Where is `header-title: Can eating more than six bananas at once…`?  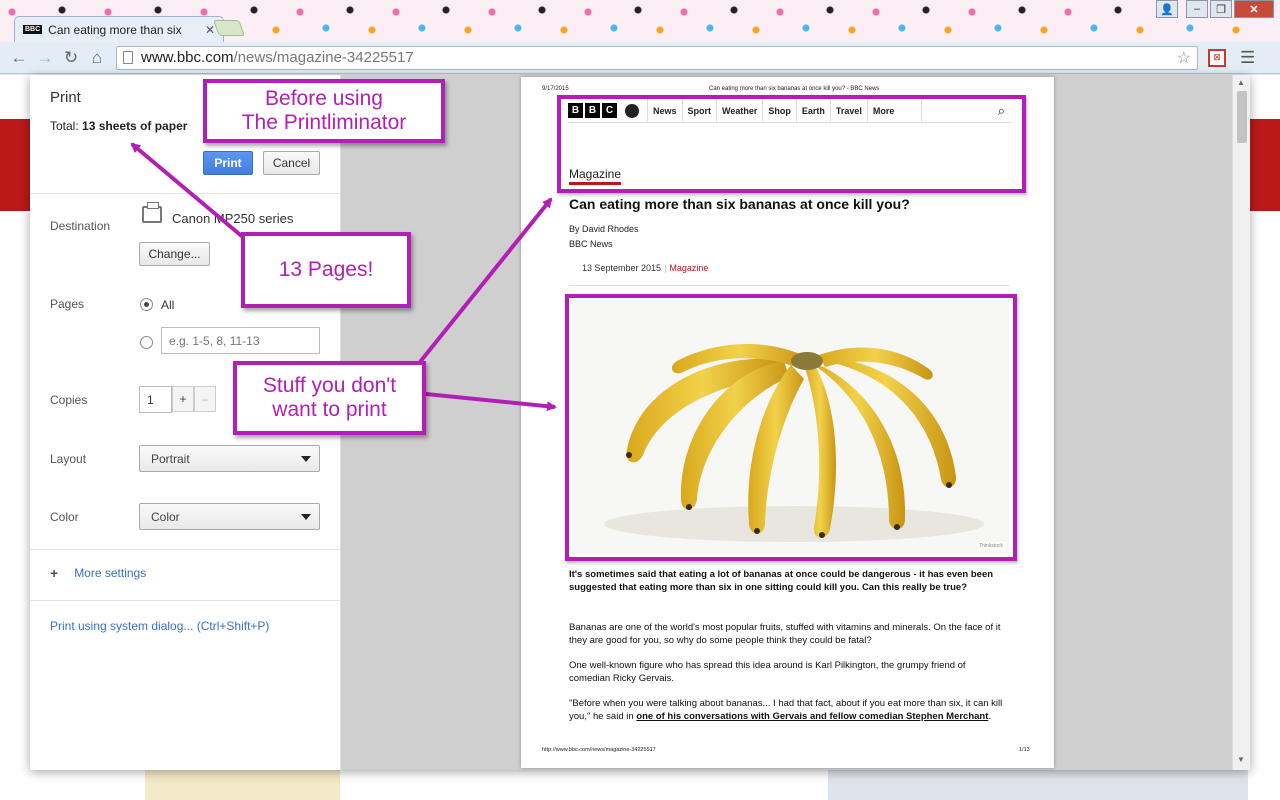 header-title: Can eating more than six bananas at once… is located at coordinates (794, 89).